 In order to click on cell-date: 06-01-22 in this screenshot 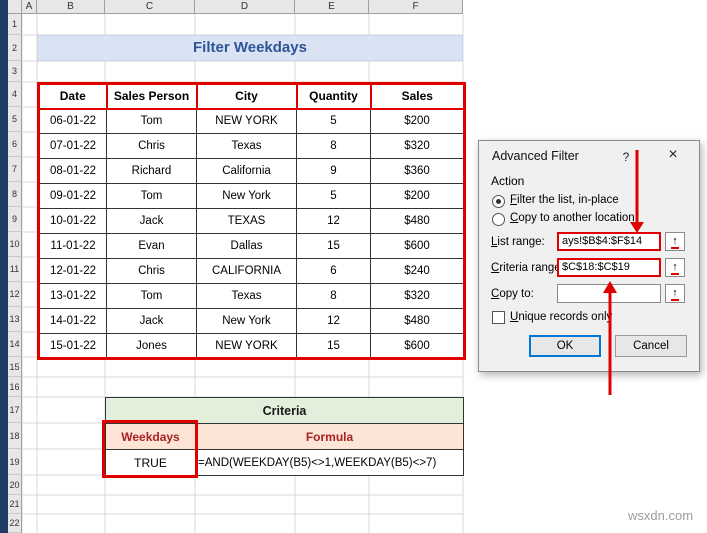, I will do `click(72, 121)`.